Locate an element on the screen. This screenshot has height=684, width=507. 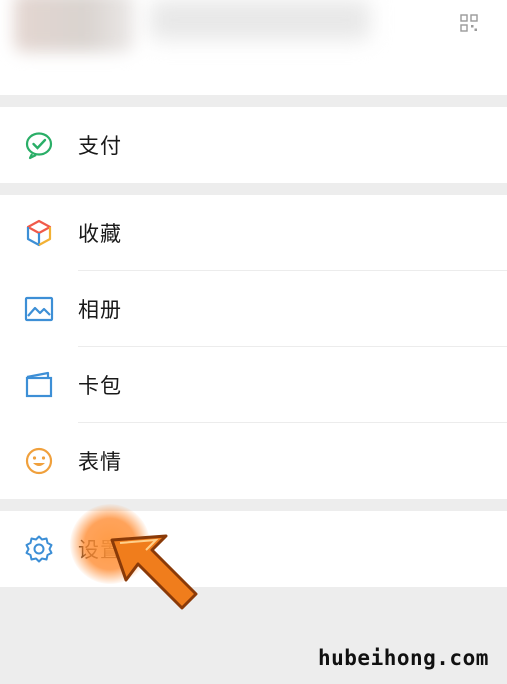
wallet-icon is located at coordinates (39, 384).